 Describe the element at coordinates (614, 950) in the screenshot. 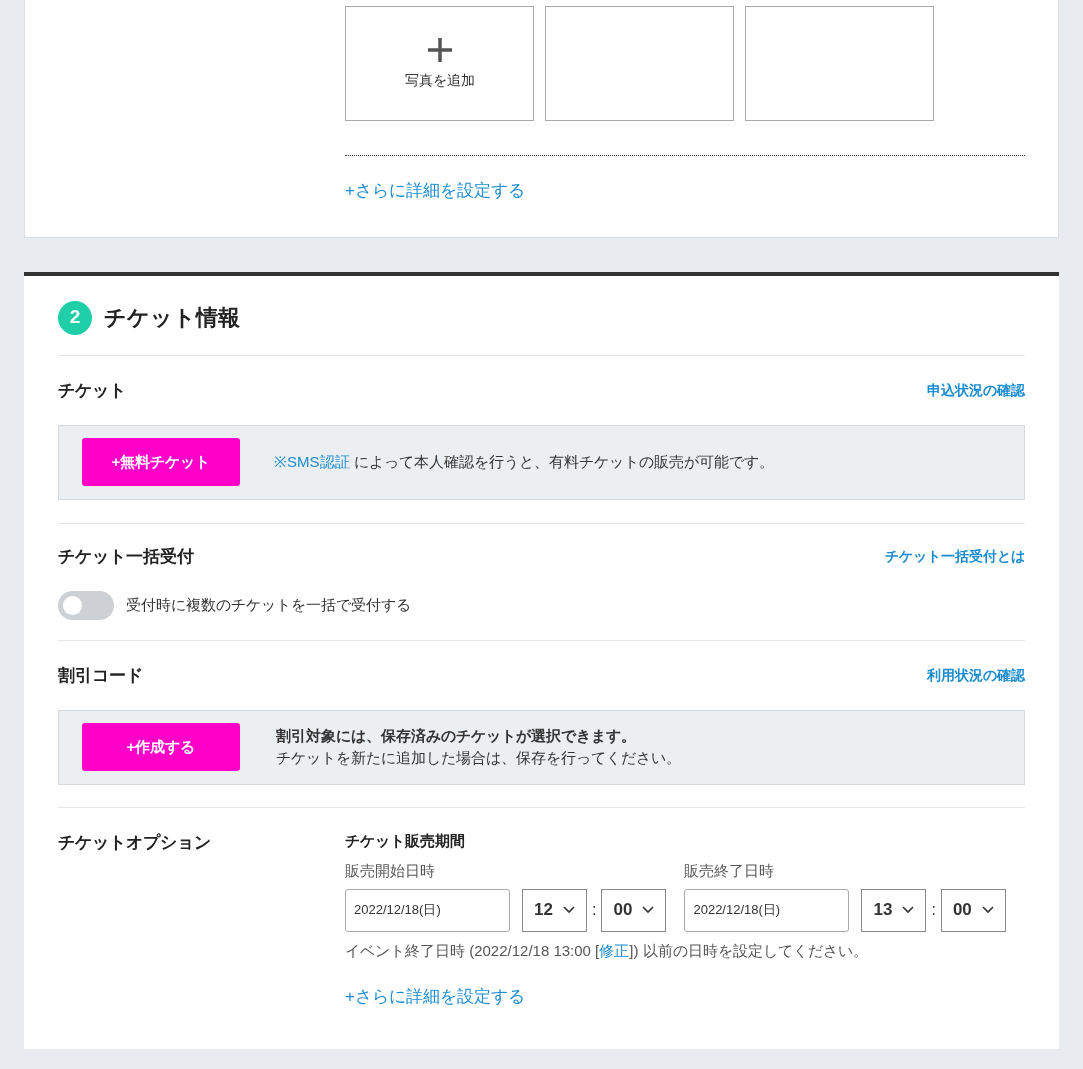

I see `edit-link: 修正` at that location.